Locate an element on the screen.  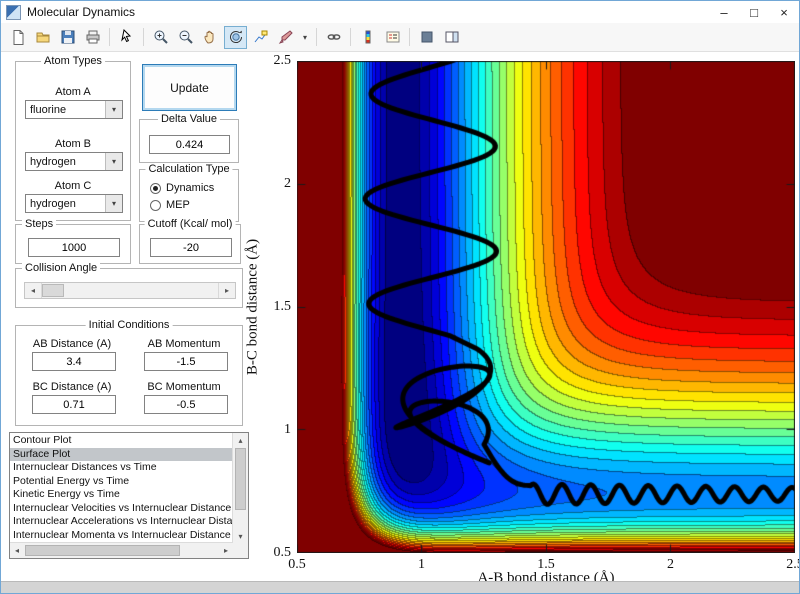
delta-value-input is located at coordinates (189, 144).